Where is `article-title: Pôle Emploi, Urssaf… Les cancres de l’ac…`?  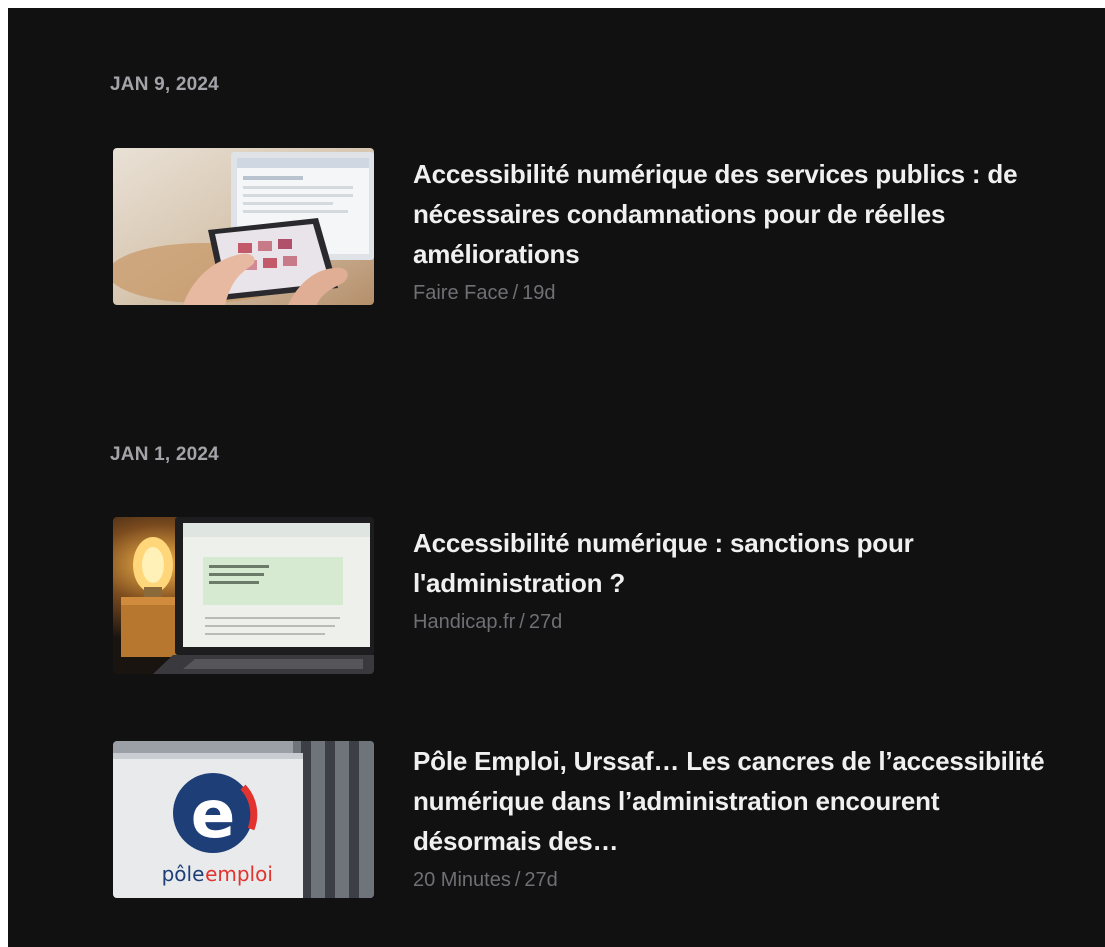 article-title: Pôle Emploi, Urssaf… Les cancres de l’ac… is located at coordinates (733, 801).